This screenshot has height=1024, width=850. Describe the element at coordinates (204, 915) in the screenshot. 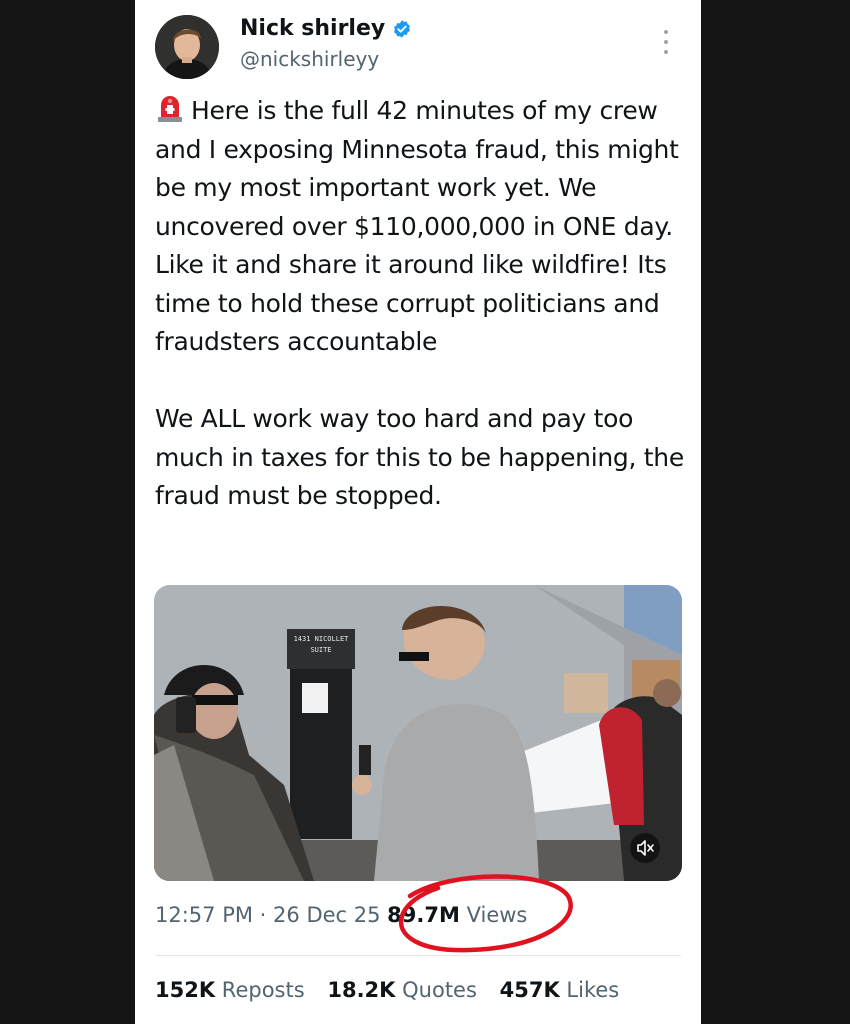

I see `post-time: 12:57 PM` at that location.